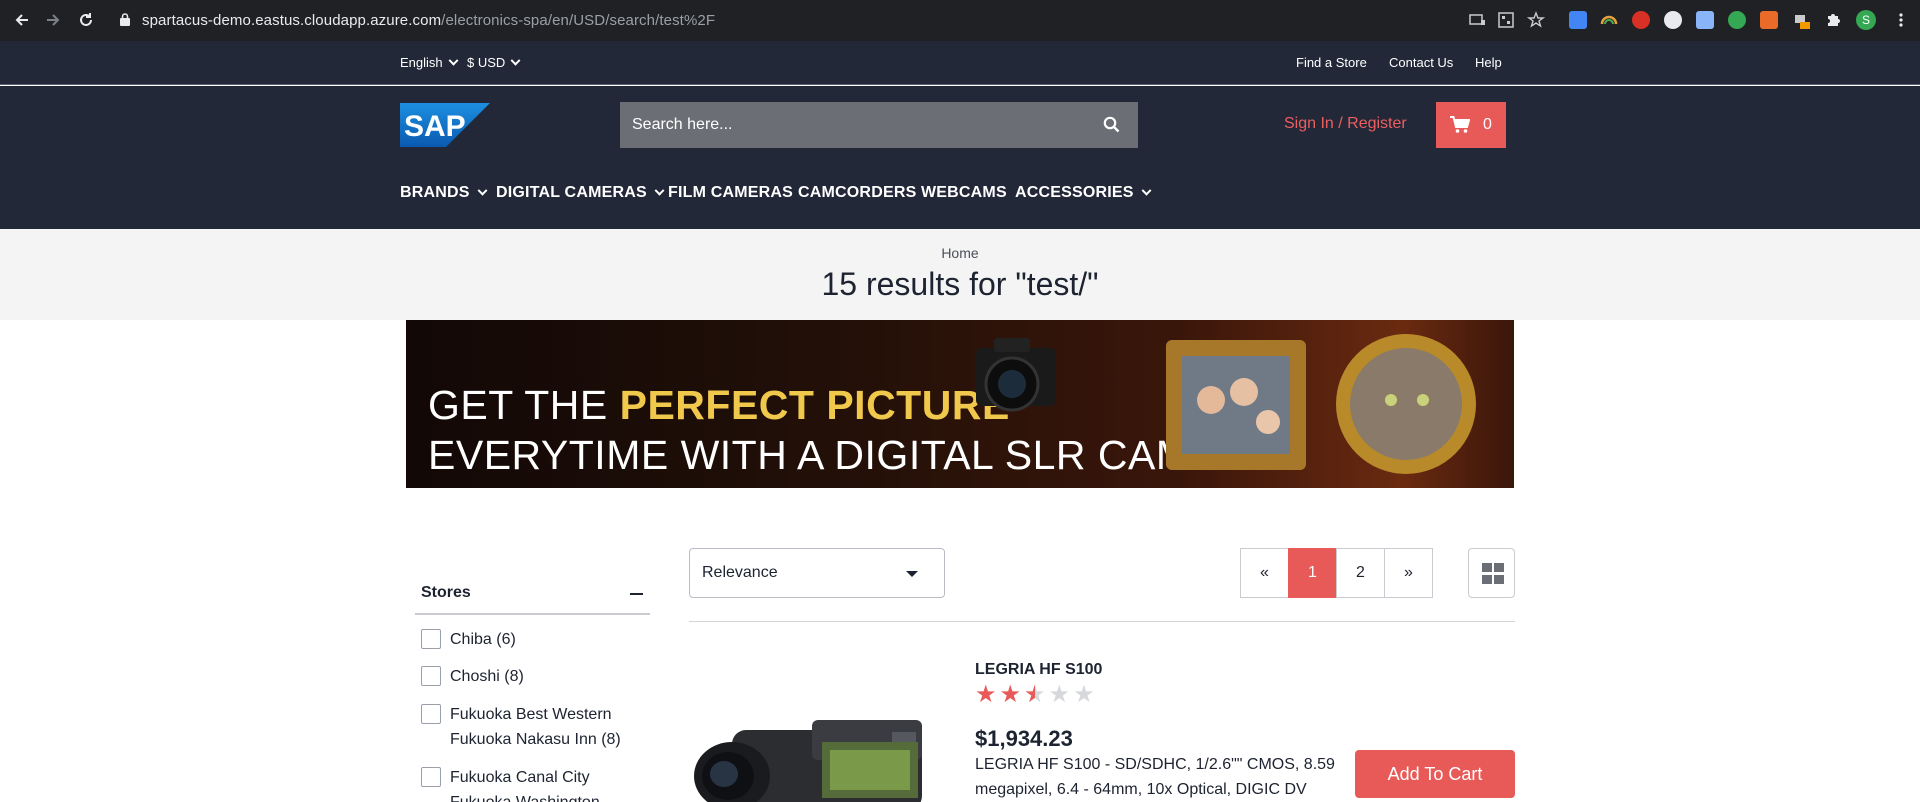  I want to click on currency-label: $ USD, so click(486, 62).